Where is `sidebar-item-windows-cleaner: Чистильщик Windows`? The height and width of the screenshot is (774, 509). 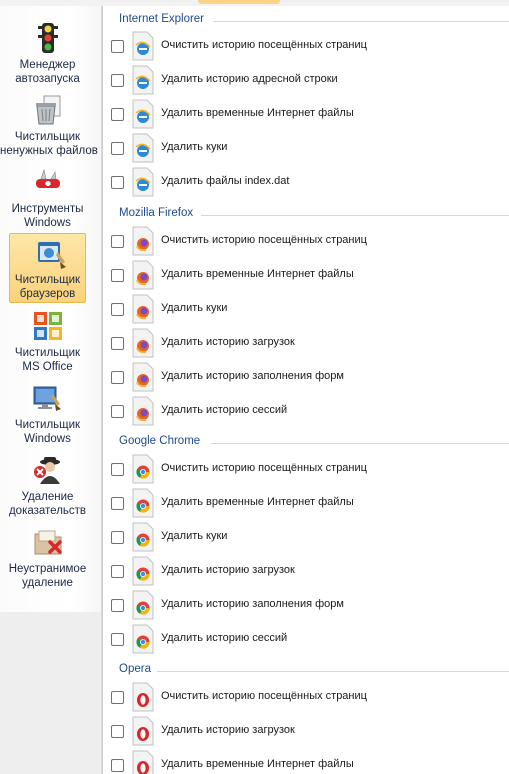
sidebar-item-windows-cleaner: Чистильщик Windows is located at coordinates (47, 413).